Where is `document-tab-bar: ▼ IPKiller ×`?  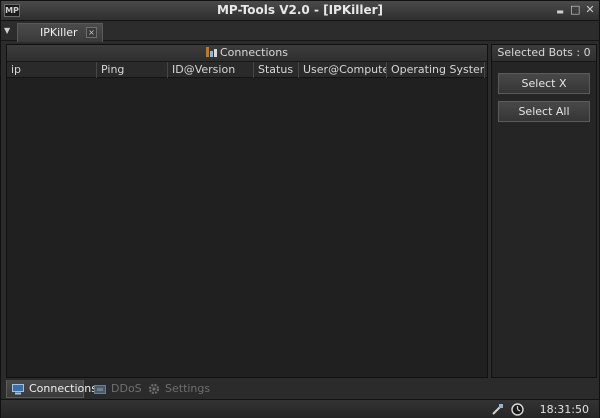 document-tab-bar: ▼ IPKiller × is located at coordinates (300, 32).